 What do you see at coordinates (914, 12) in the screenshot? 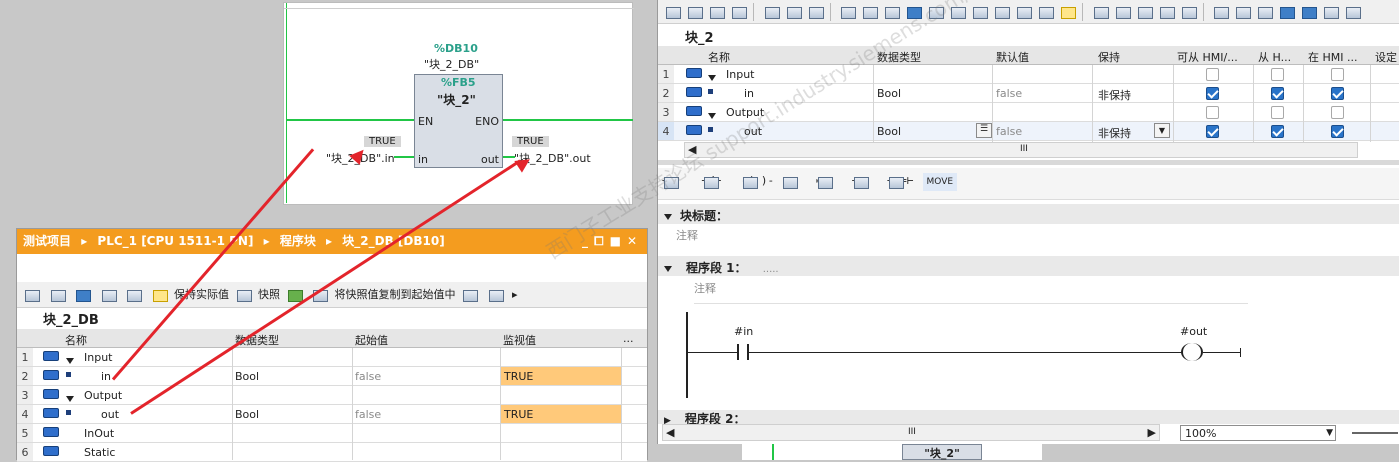
I see `comment-icon` at bounding box center [914, 12].